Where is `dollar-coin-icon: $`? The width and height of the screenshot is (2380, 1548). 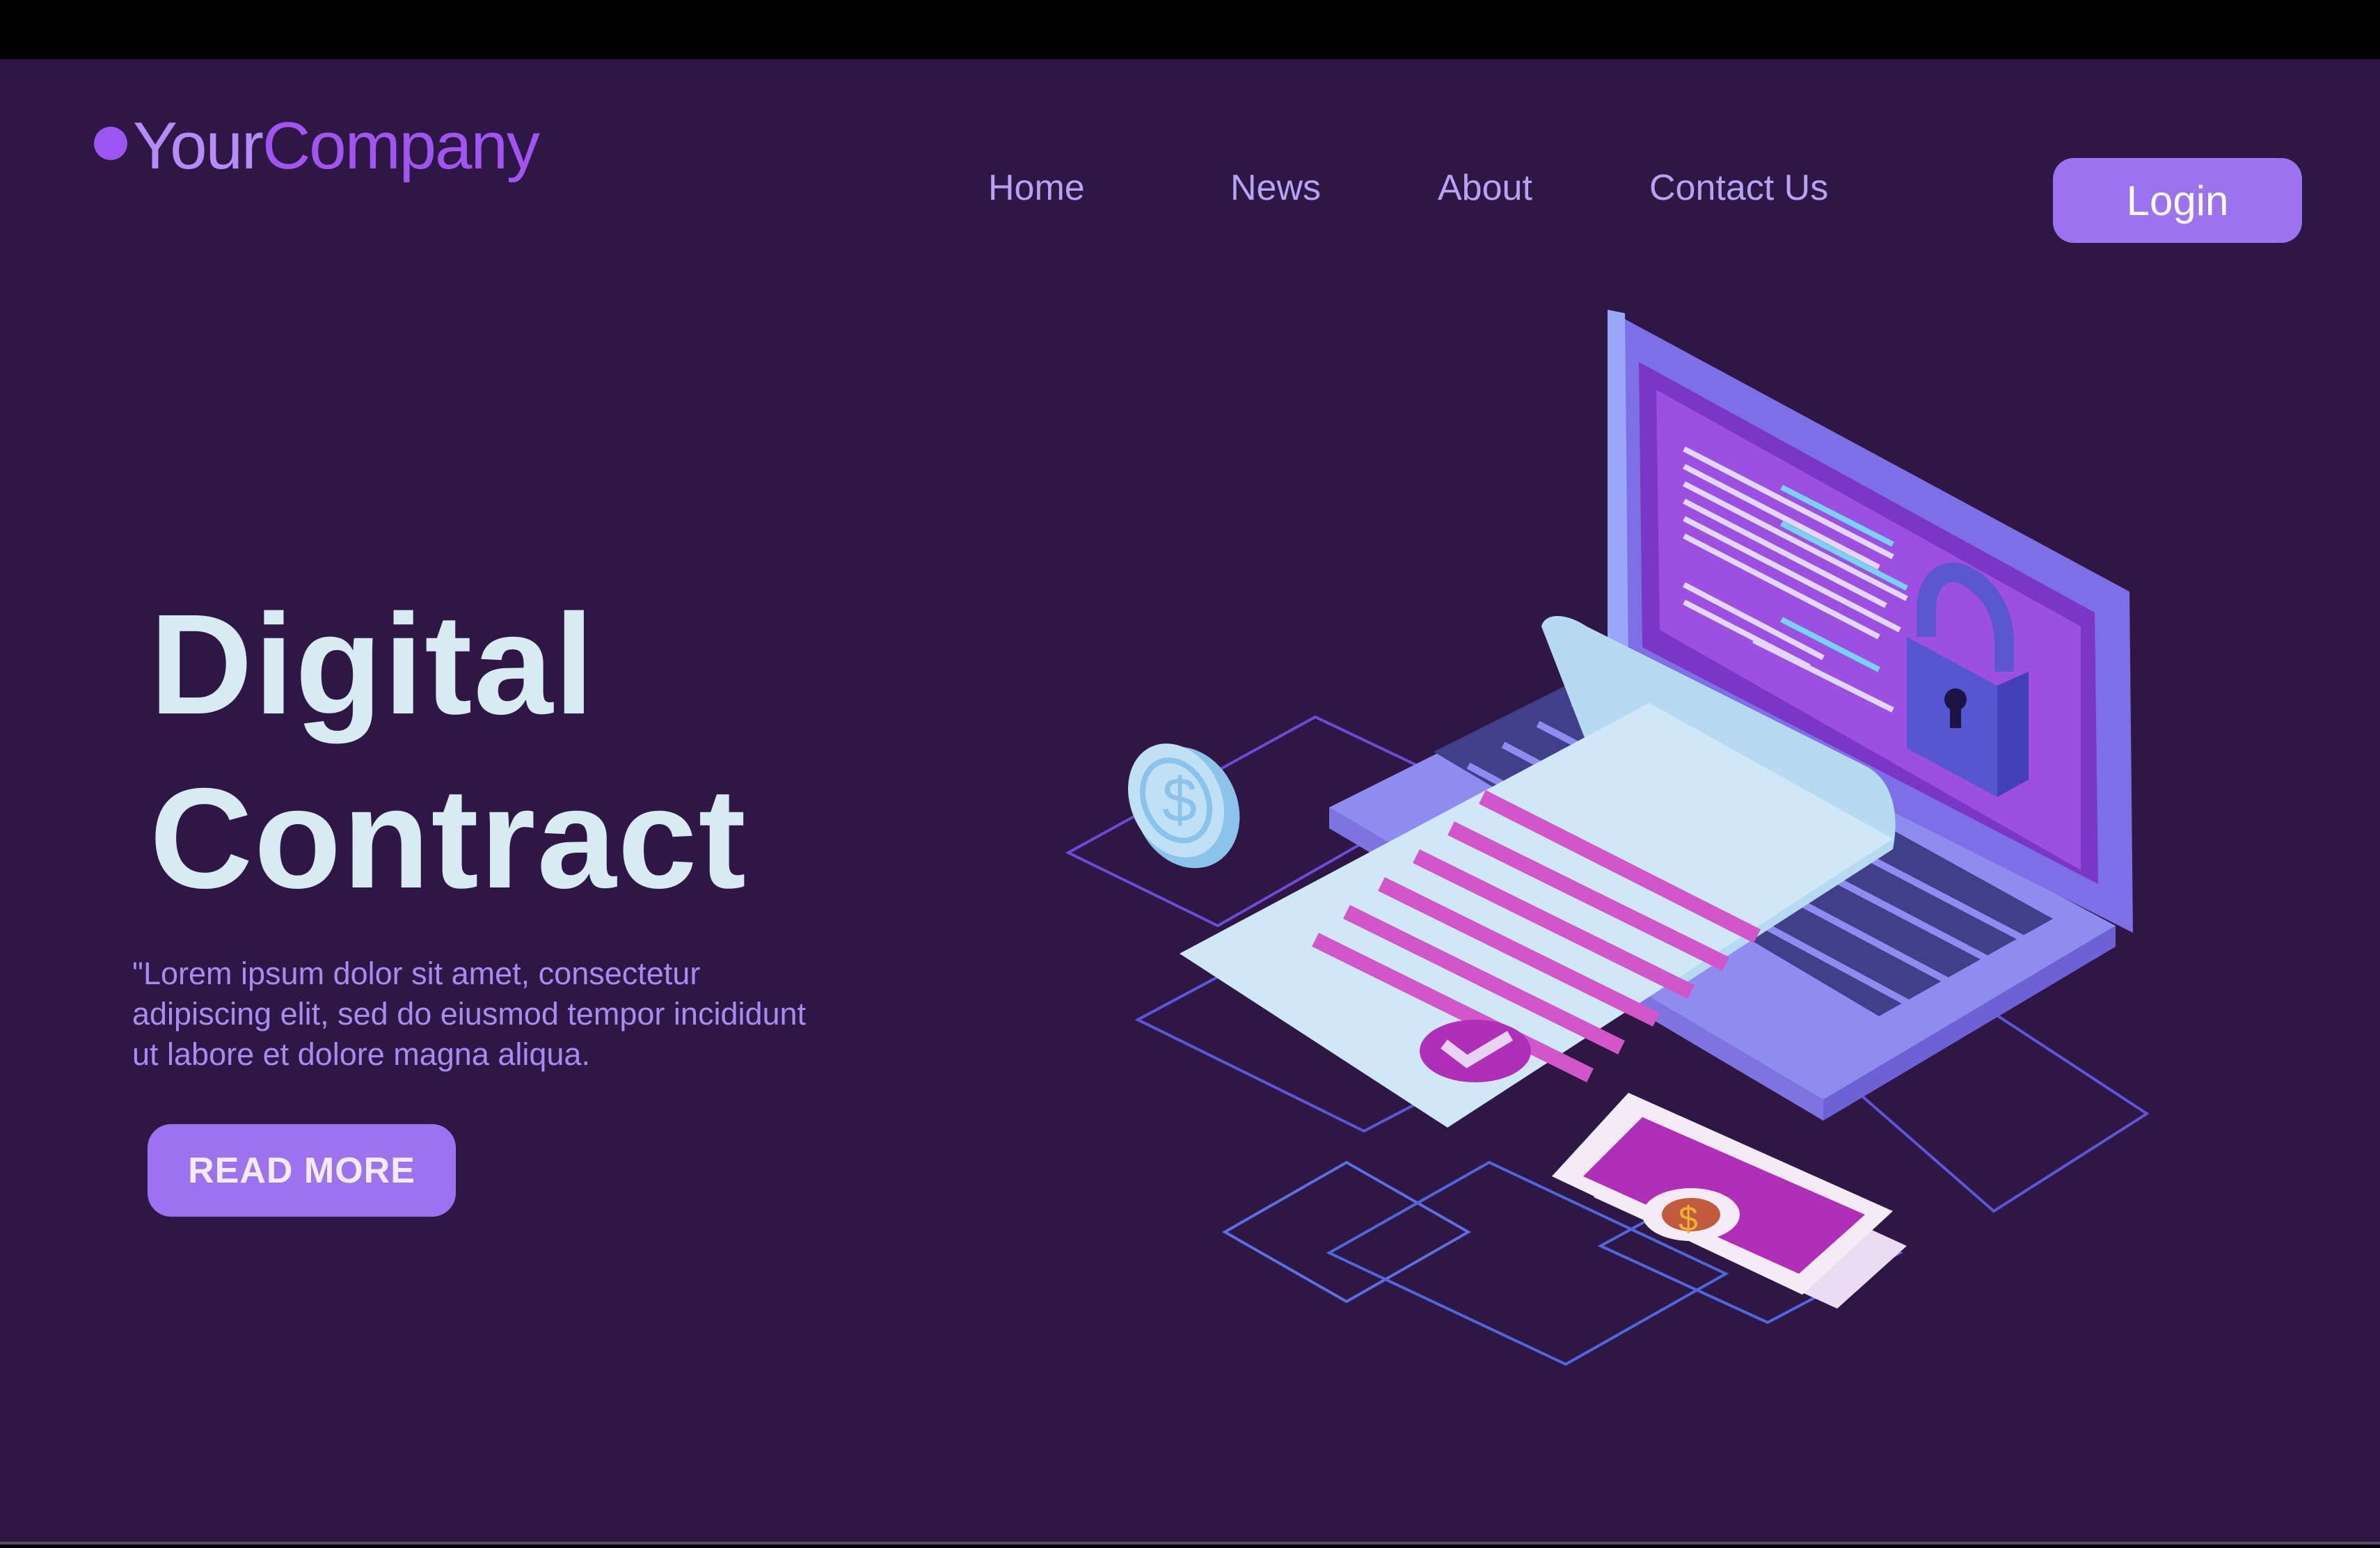 dollar-coin-icon: $ is located at coordinates (1184, 806).